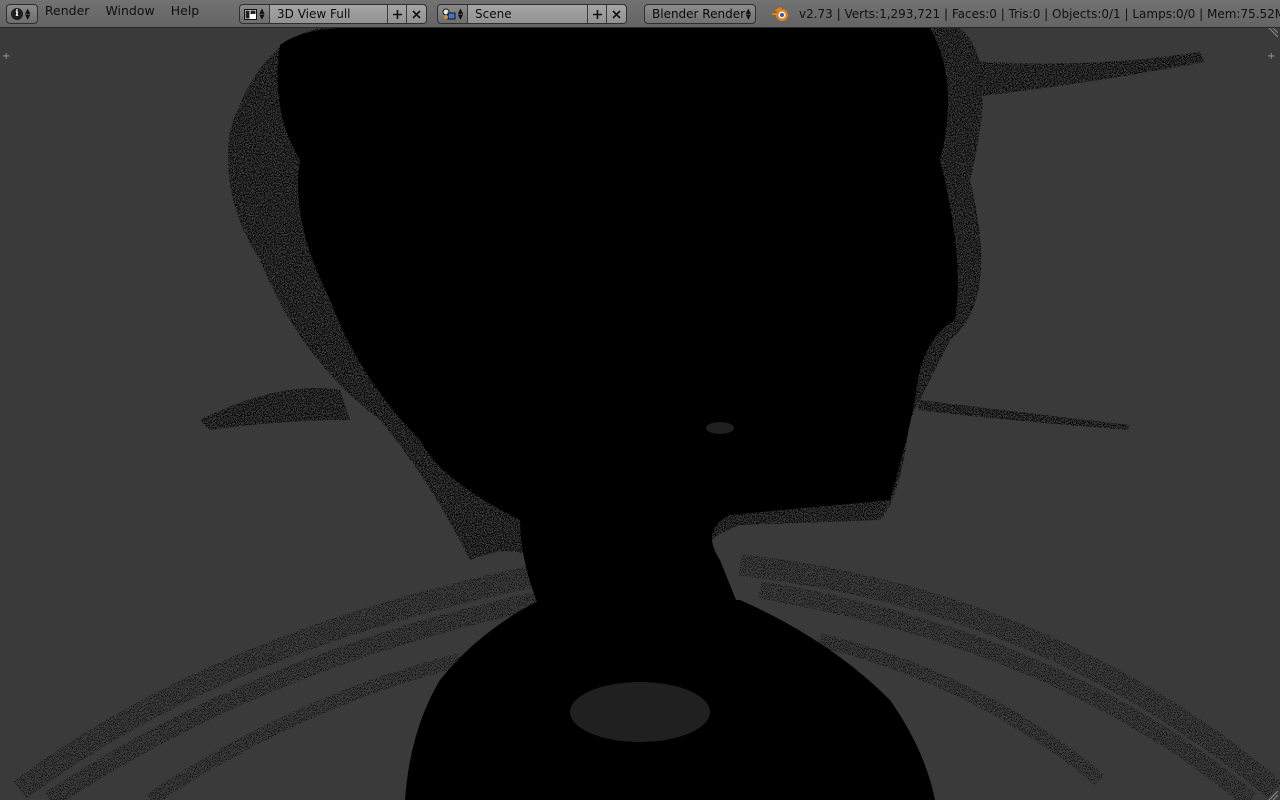 This screenshot has width=1280, height=800. I want to click on render-engine-label: Blender Render, so click(699, 14).